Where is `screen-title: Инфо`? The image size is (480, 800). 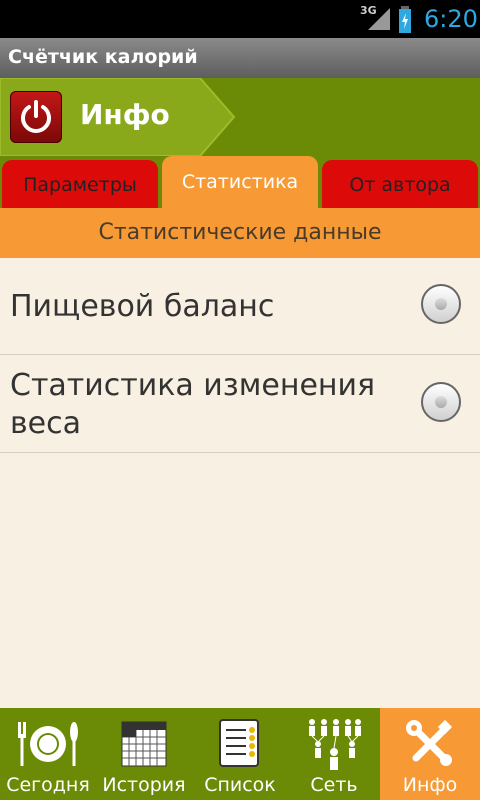 screen-title: Инфо is located at coordinates (125, 114).